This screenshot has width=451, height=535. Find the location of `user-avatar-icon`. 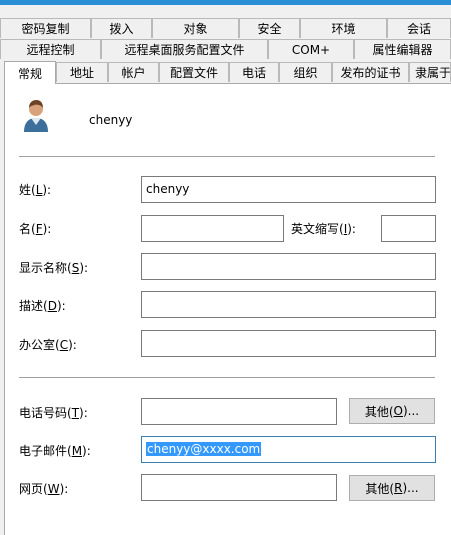

user-avatar-icon is located at coordinates (36, 116).